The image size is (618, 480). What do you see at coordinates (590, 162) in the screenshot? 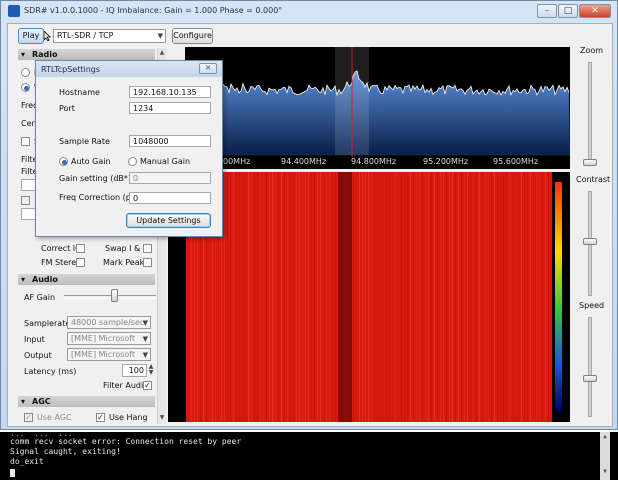
I see `zoom-slider-thumb` at bounding box center [590, 162].